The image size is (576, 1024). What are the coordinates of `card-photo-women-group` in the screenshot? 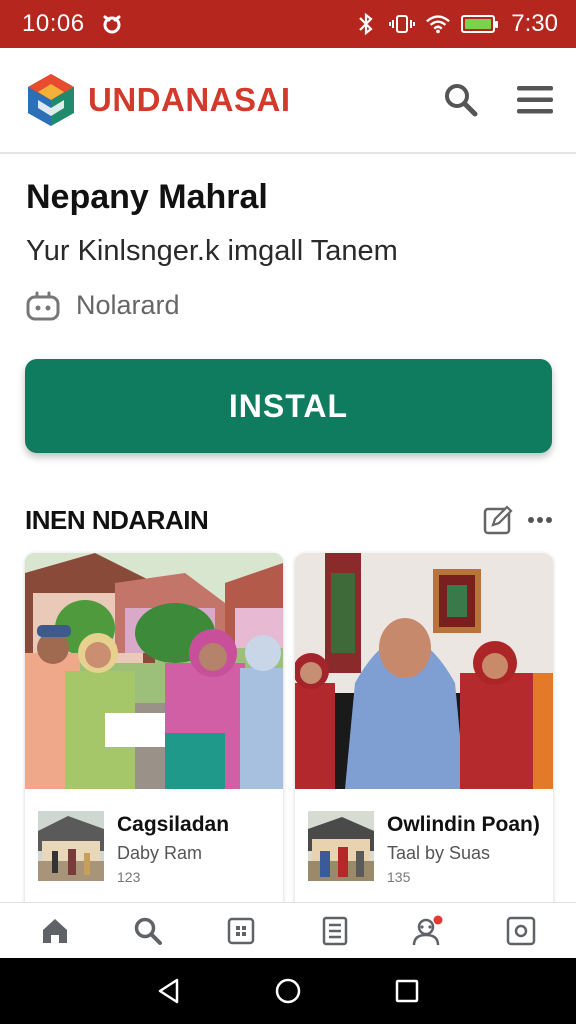 It's located at (424, 671).